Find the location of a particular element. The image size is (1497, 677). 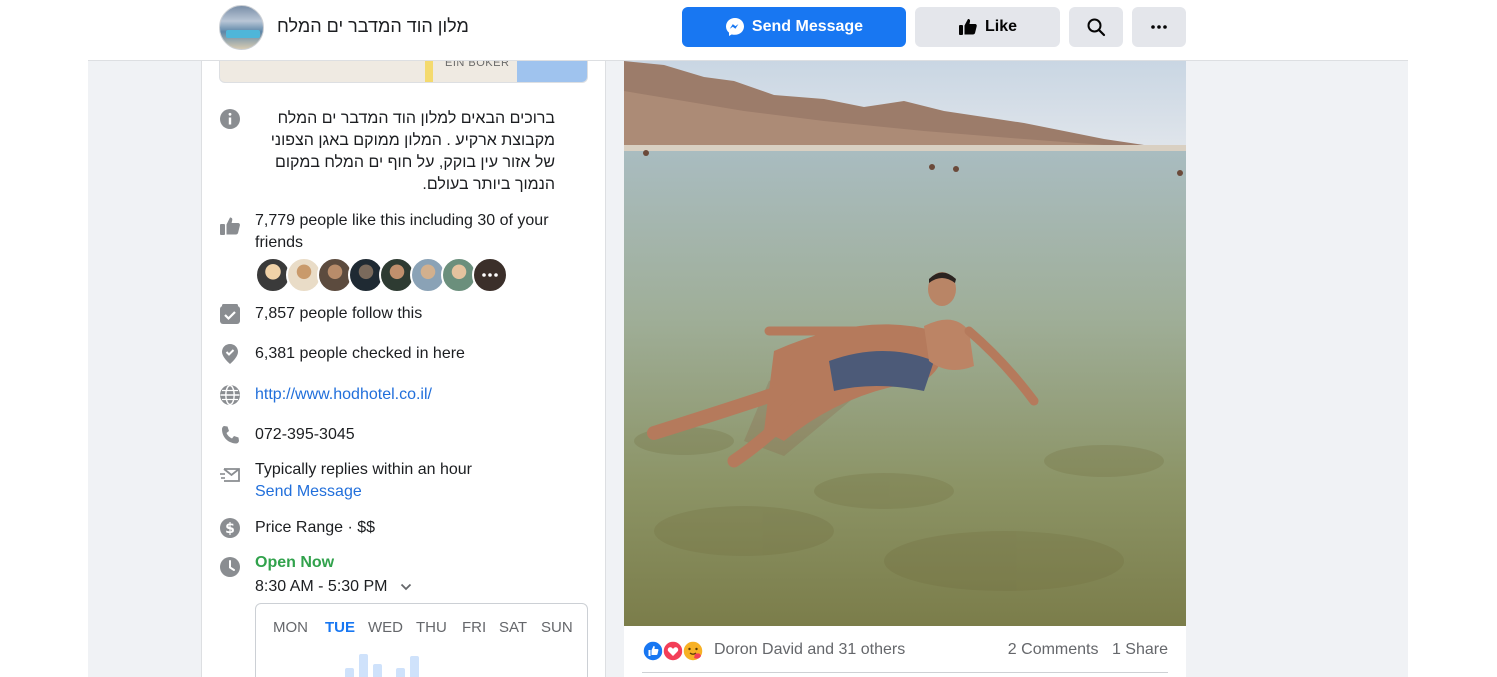

phone-number: 072-395-3045 is located at coordinates (305, 435).